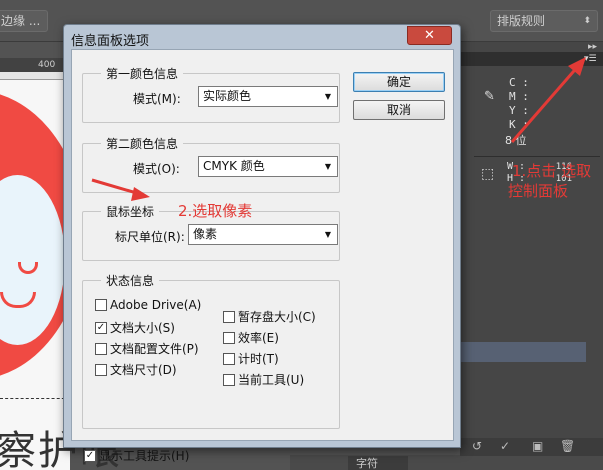  I want to click on horizontal-ruler, so click(35, 76).